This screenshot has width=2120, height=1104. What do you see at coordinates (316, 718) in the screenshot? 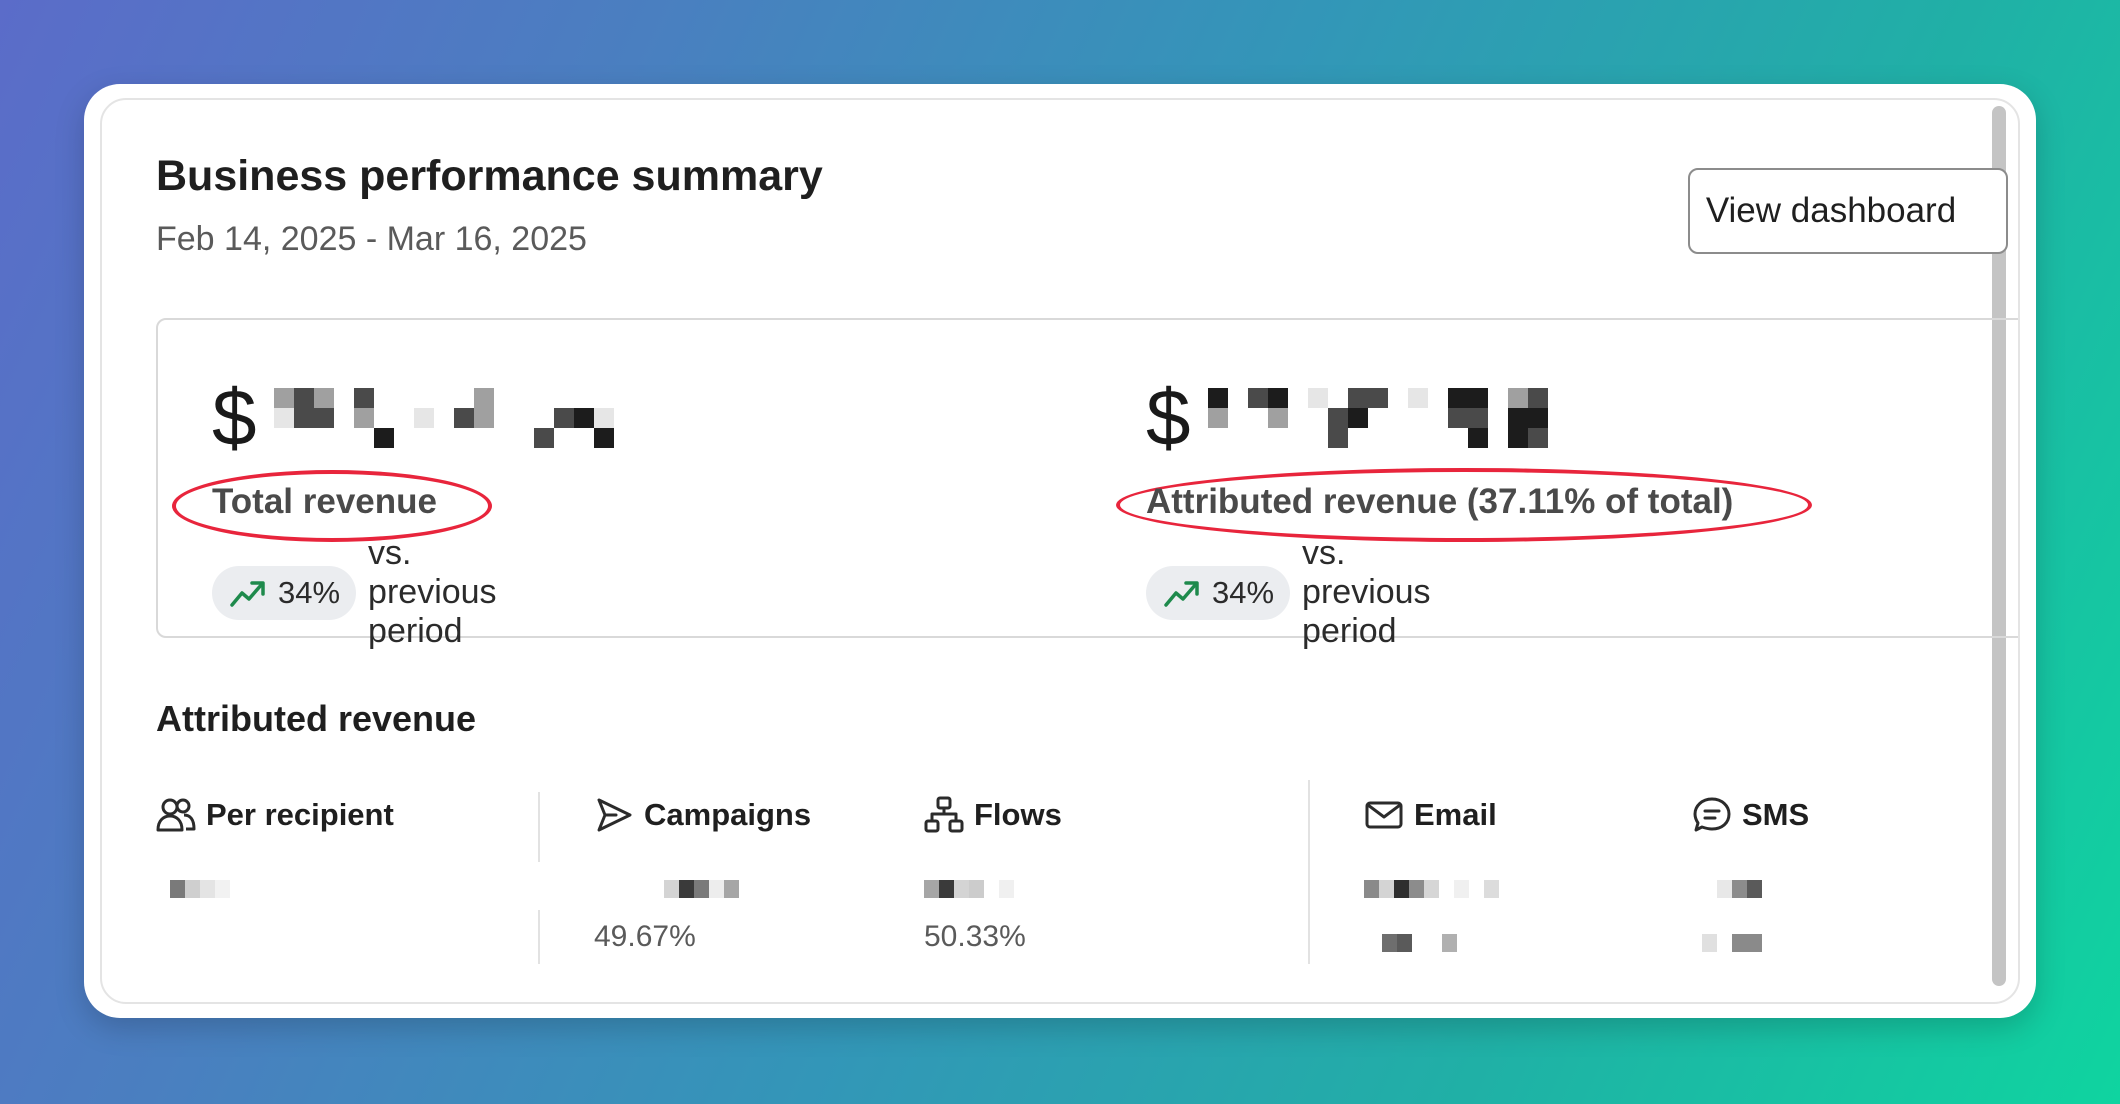
I see `attributed-revenue-section-title: Attributed revenue` at bounding box center [316, 718].